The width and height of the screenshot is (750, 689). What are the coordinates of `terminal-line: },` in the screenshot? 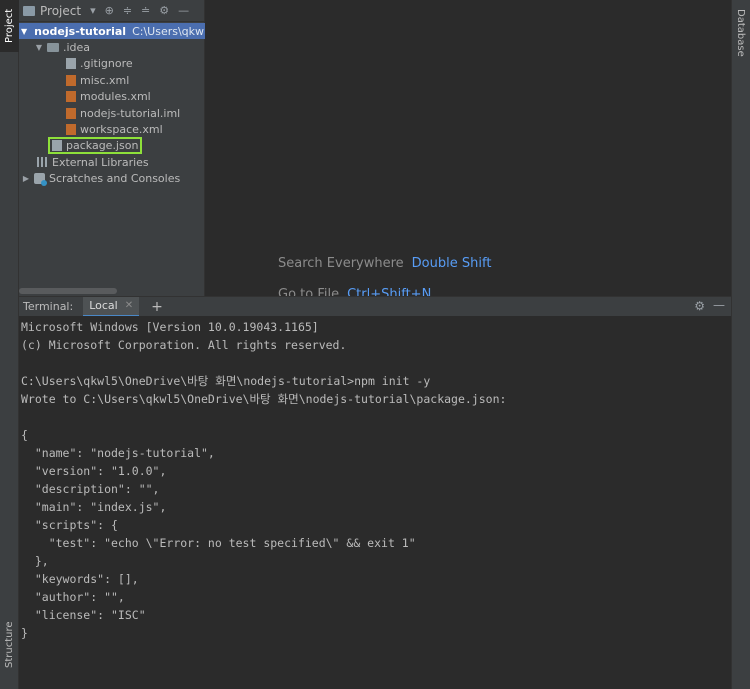 It's located at (35, 561).